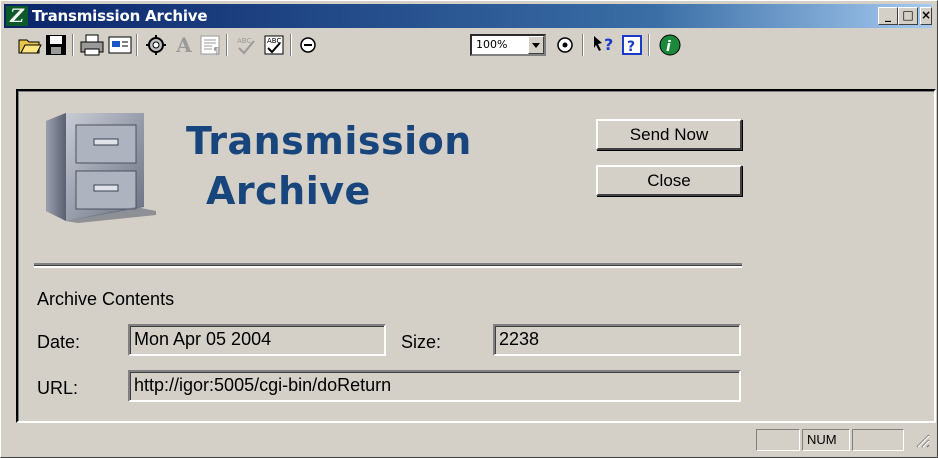 The height and width of the screenshot is (458, 938). I want to click on filing-cabinet-icon, so click(98, 167).